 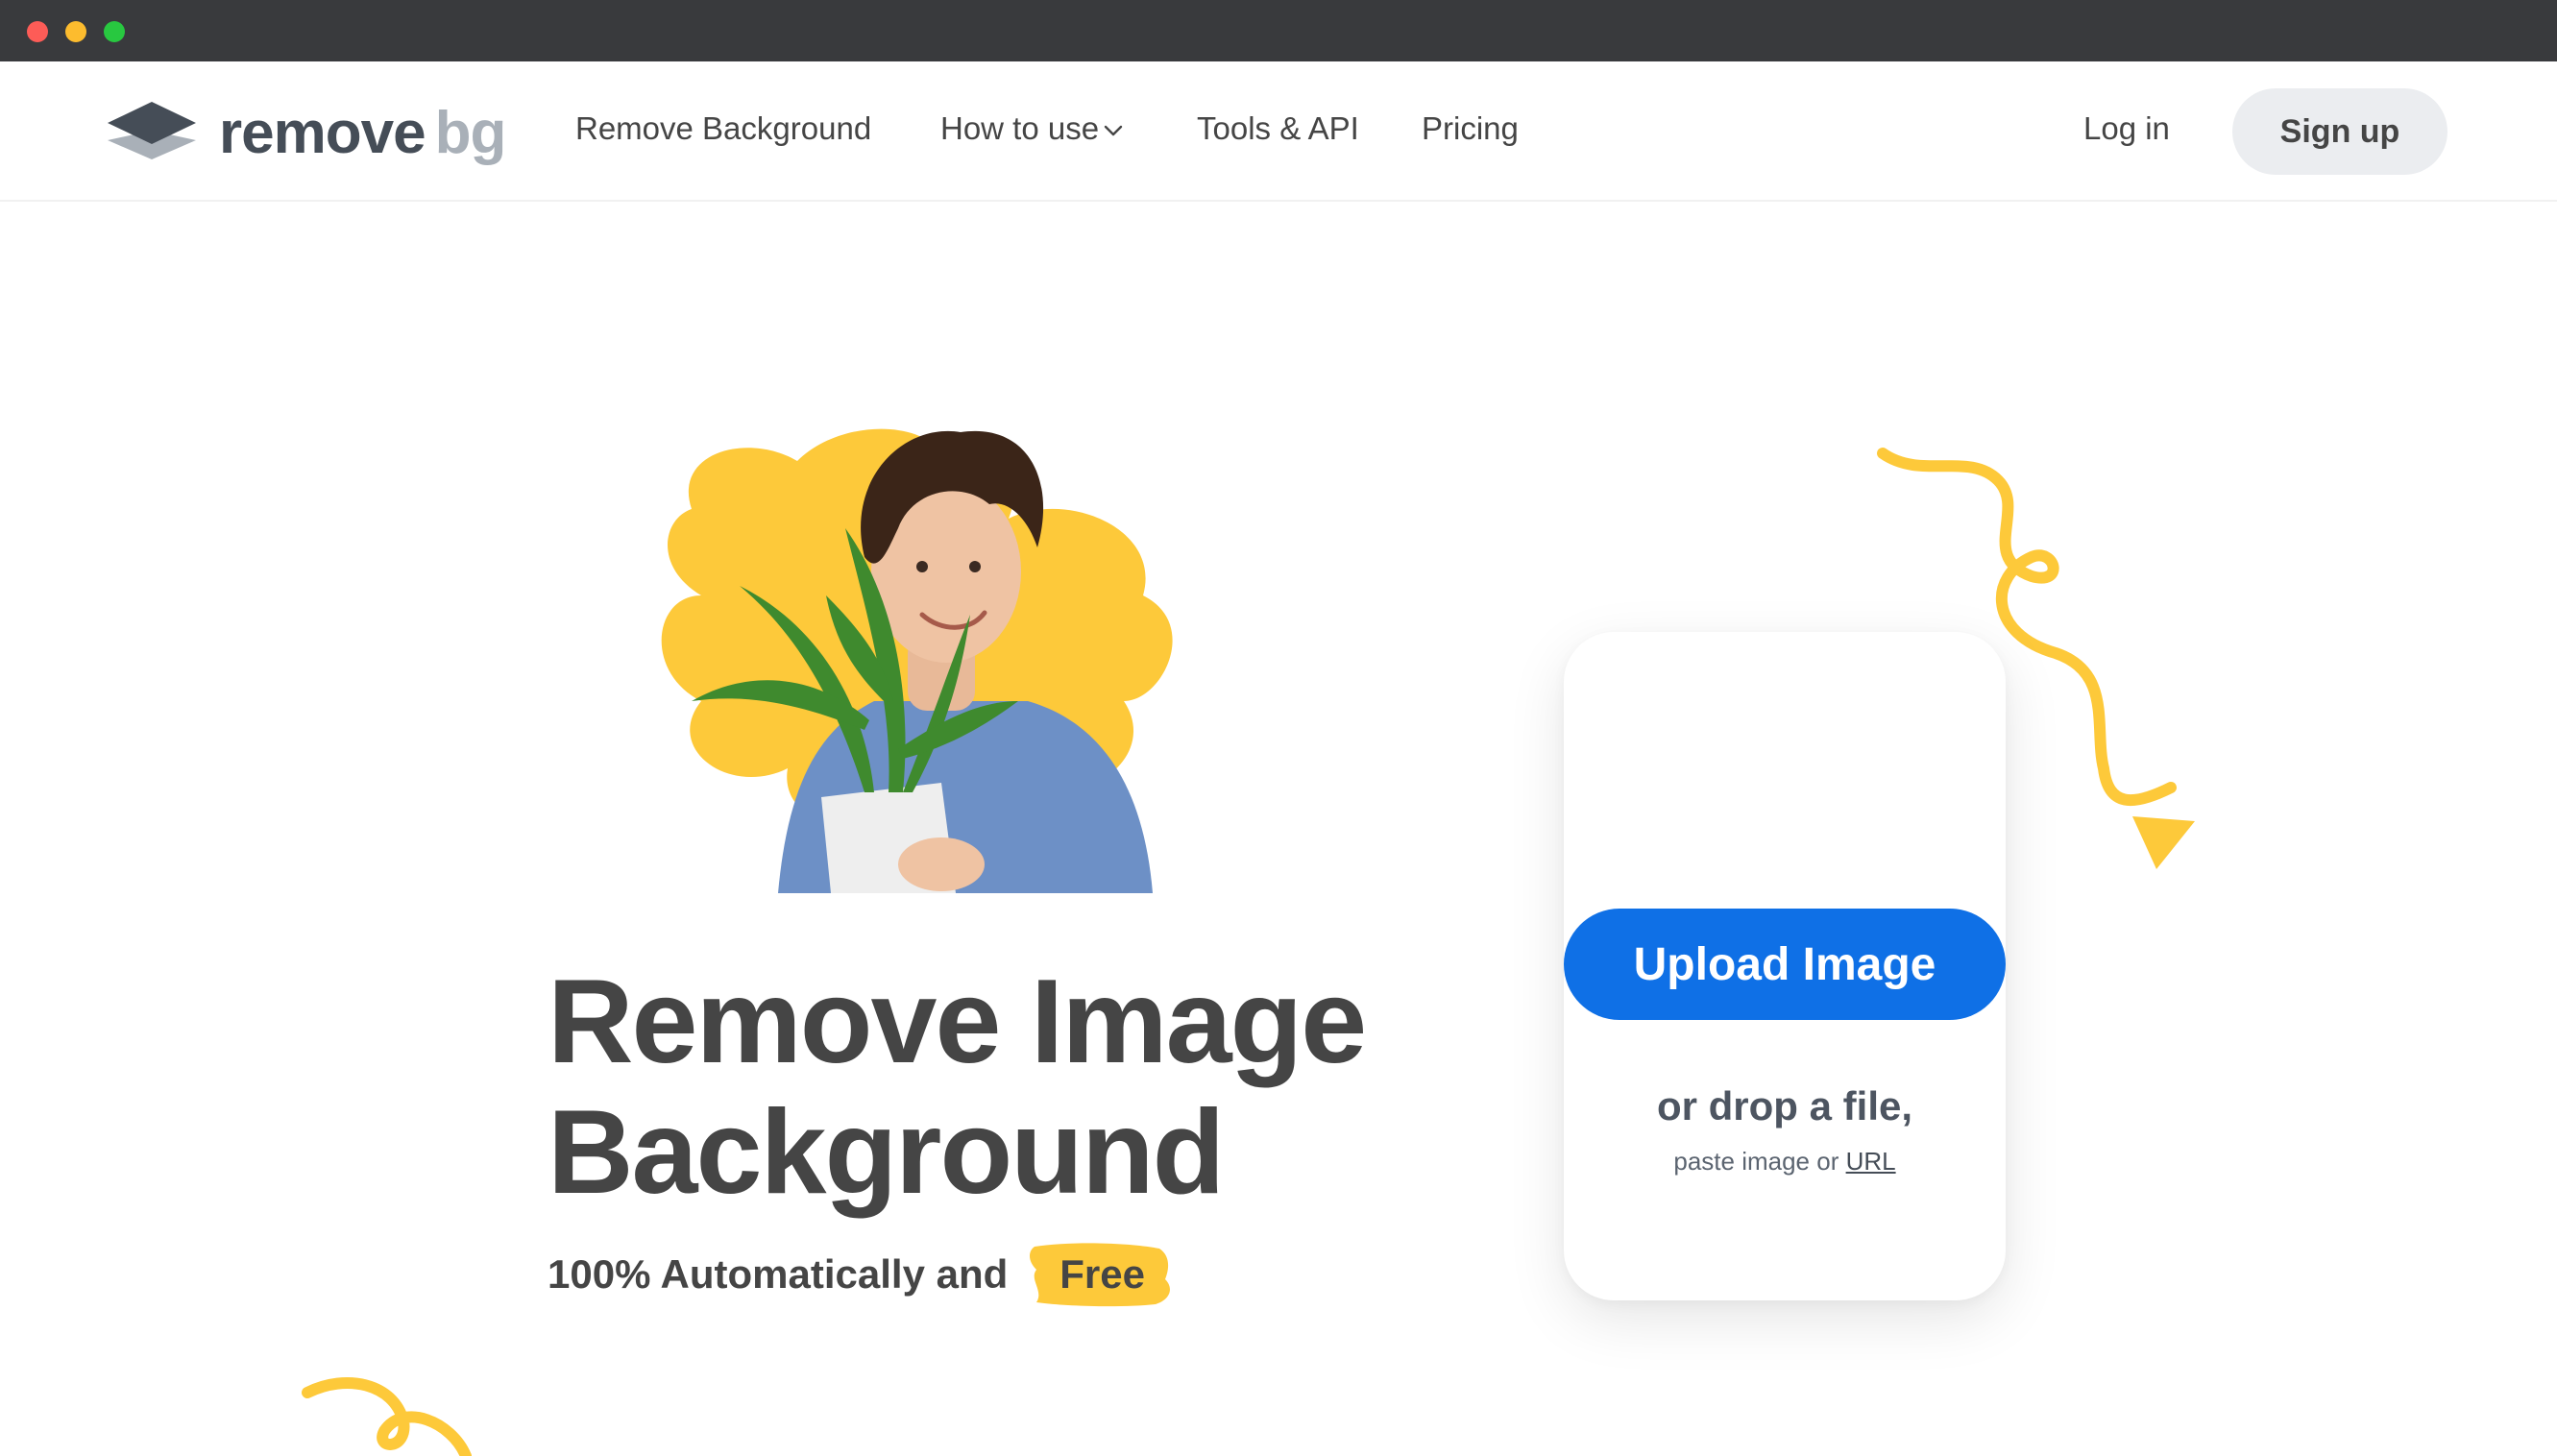 I want to click on drop-file-text: or drop a file,, so click(x=1784, y=1105).